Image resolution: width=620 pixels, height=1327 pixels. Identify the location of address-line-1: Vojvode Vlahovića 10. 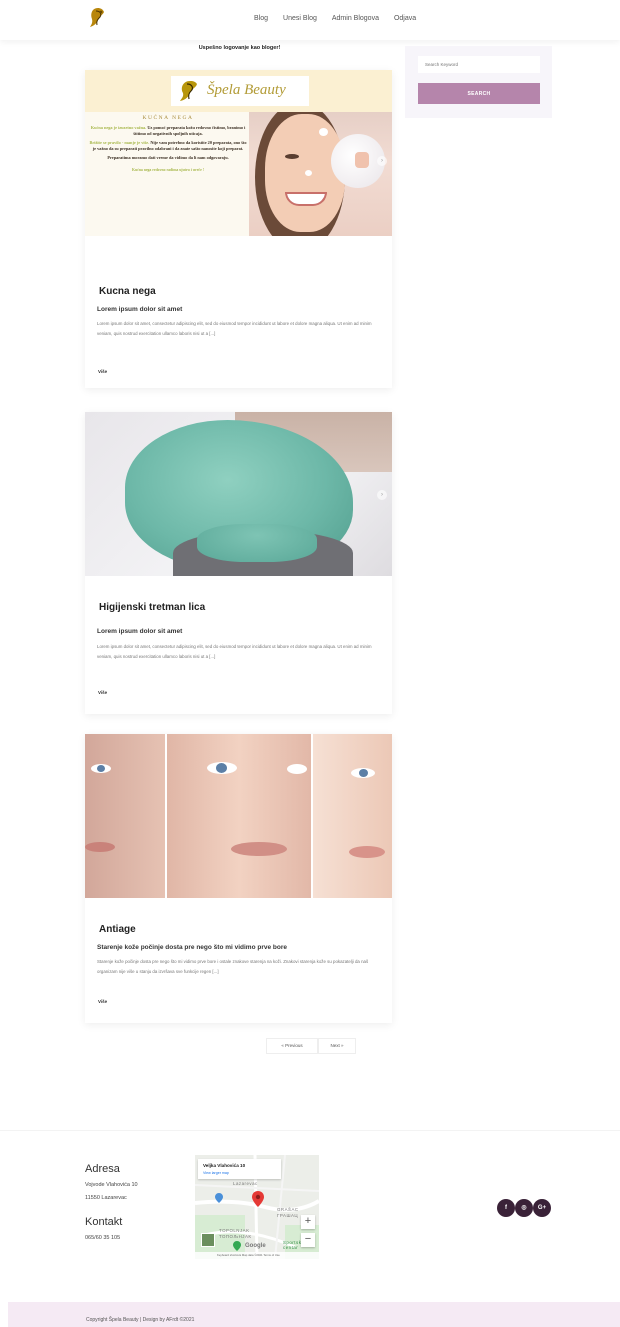
(111, 1185).